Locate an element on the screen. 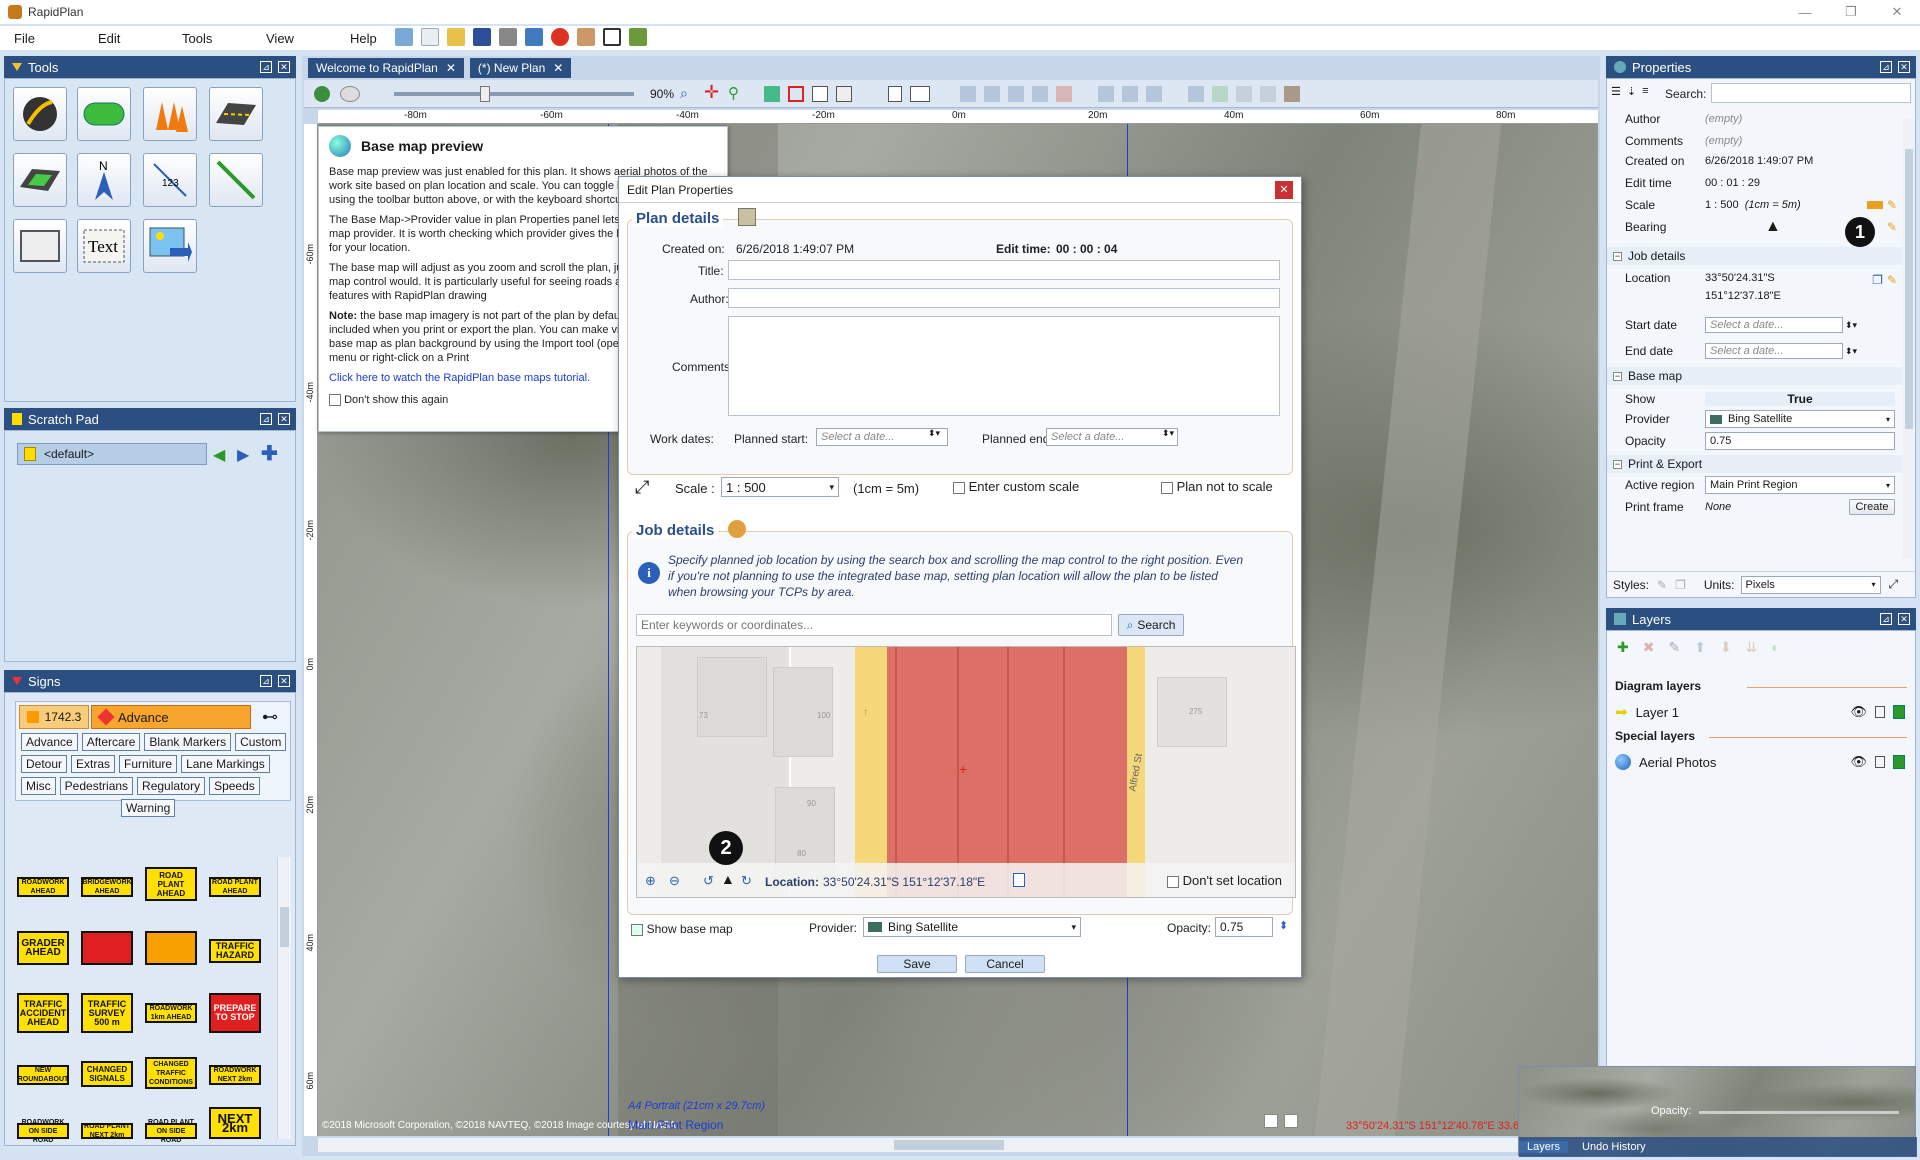 This screenshot has width=1920, height=1160. prop-show: Show True is located at coordinates (1755, 399).